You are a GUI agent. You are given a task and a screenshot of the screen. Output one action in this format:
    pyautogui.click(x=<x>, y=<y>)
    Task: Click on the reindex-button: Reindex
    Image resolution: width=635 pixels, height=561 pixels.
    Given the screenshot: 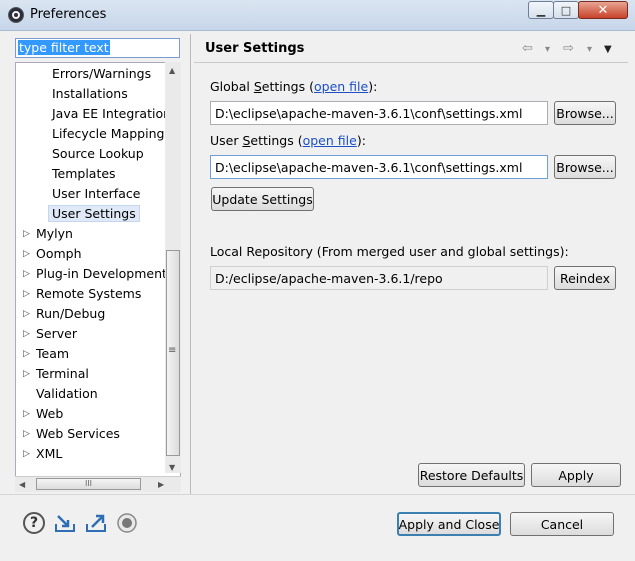 What is the action you would take?
    pyautogui.click(x=585, y=278)
    